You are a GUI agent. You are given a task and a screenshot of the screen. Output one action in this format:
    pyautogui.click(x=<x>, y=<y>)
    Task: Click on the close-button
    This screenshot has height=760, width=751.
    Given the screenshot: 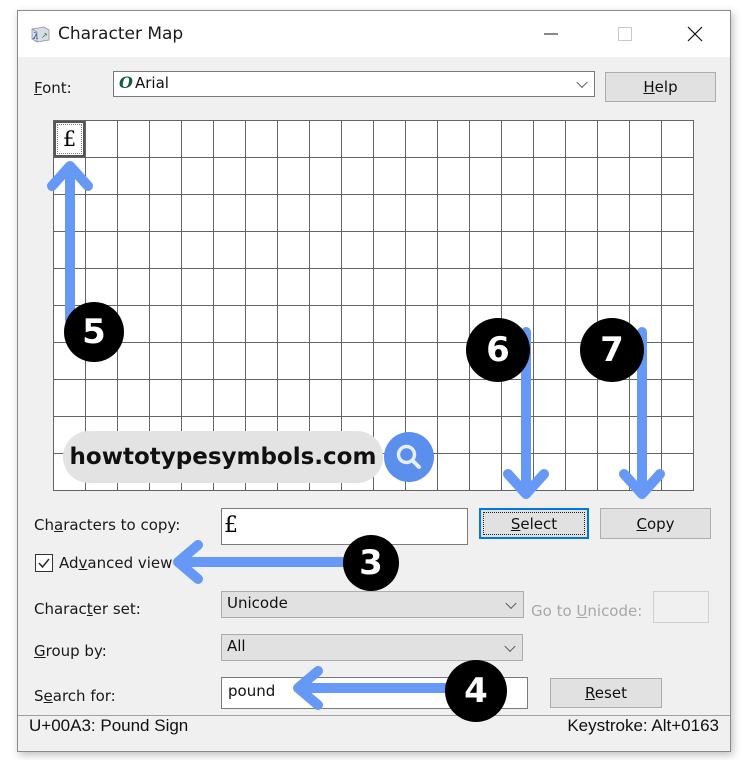 What is the action you would take?
    pyautogui.click(x=695, y=34)
    